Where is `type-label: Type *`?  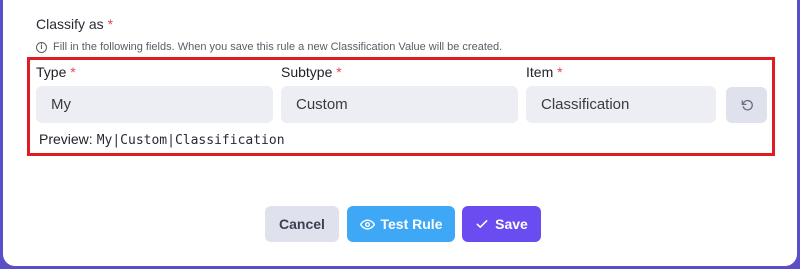
type-label: Type * is located at coordinates (56, 72).